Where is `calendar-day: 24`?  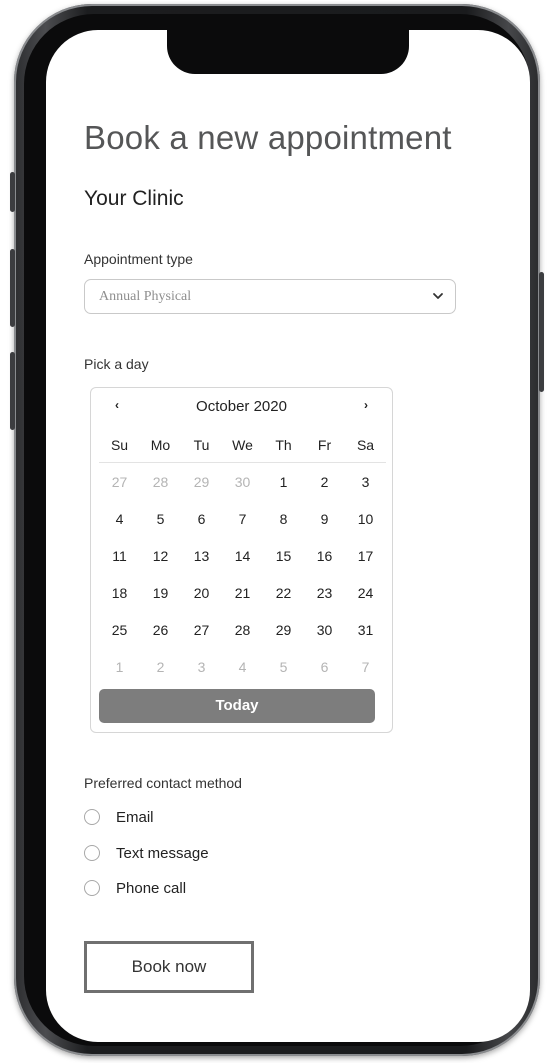
calendar-day: 24 is located at coordinates (365, 593).